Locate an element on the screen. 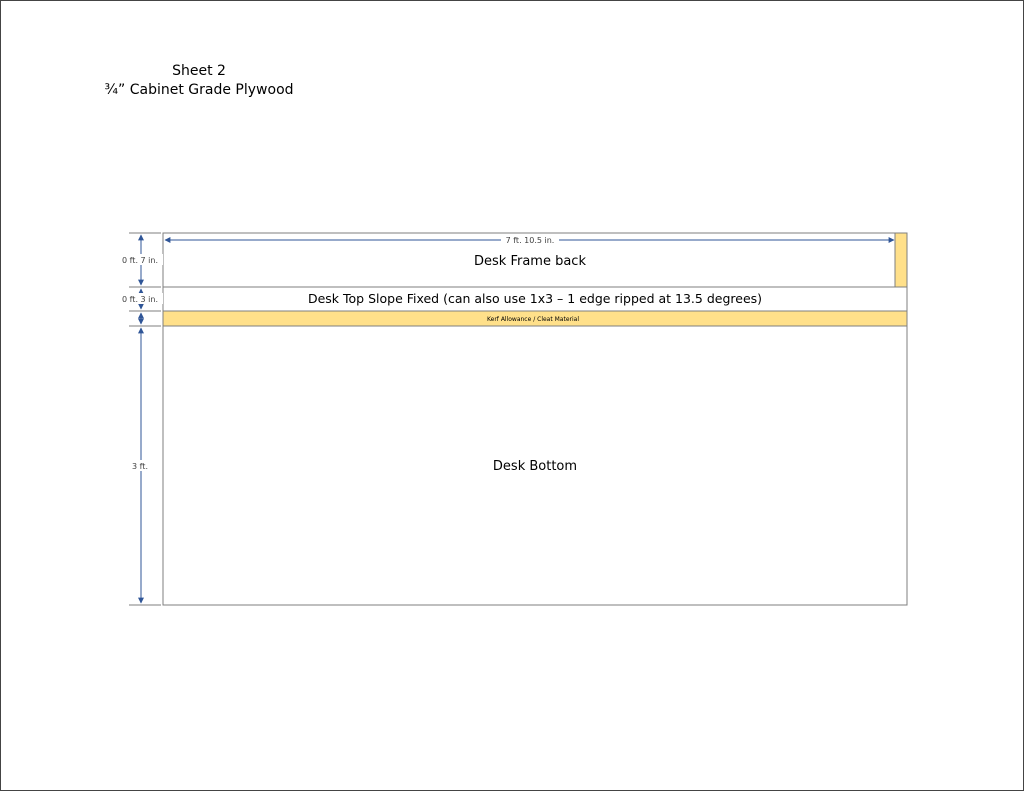 Image resolution: width=1024 pixels, height=791 pixels. frame-back-height-label: 0 ft. 7 in. is located at coordinates (140, 260).